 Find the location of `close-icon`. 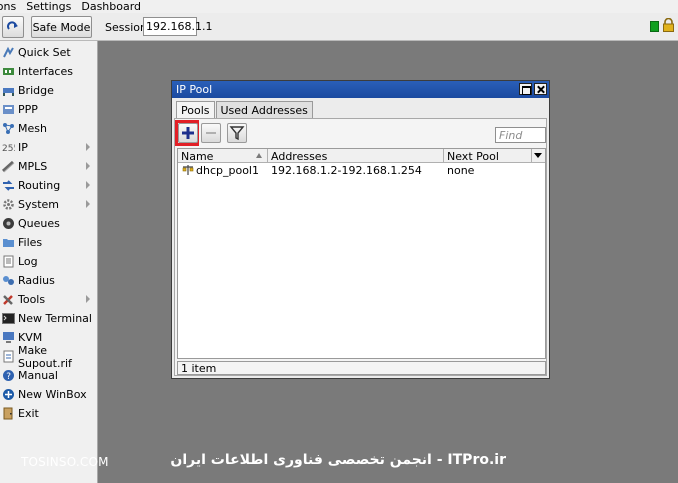

close-icon is located at coordinates (540, 89).